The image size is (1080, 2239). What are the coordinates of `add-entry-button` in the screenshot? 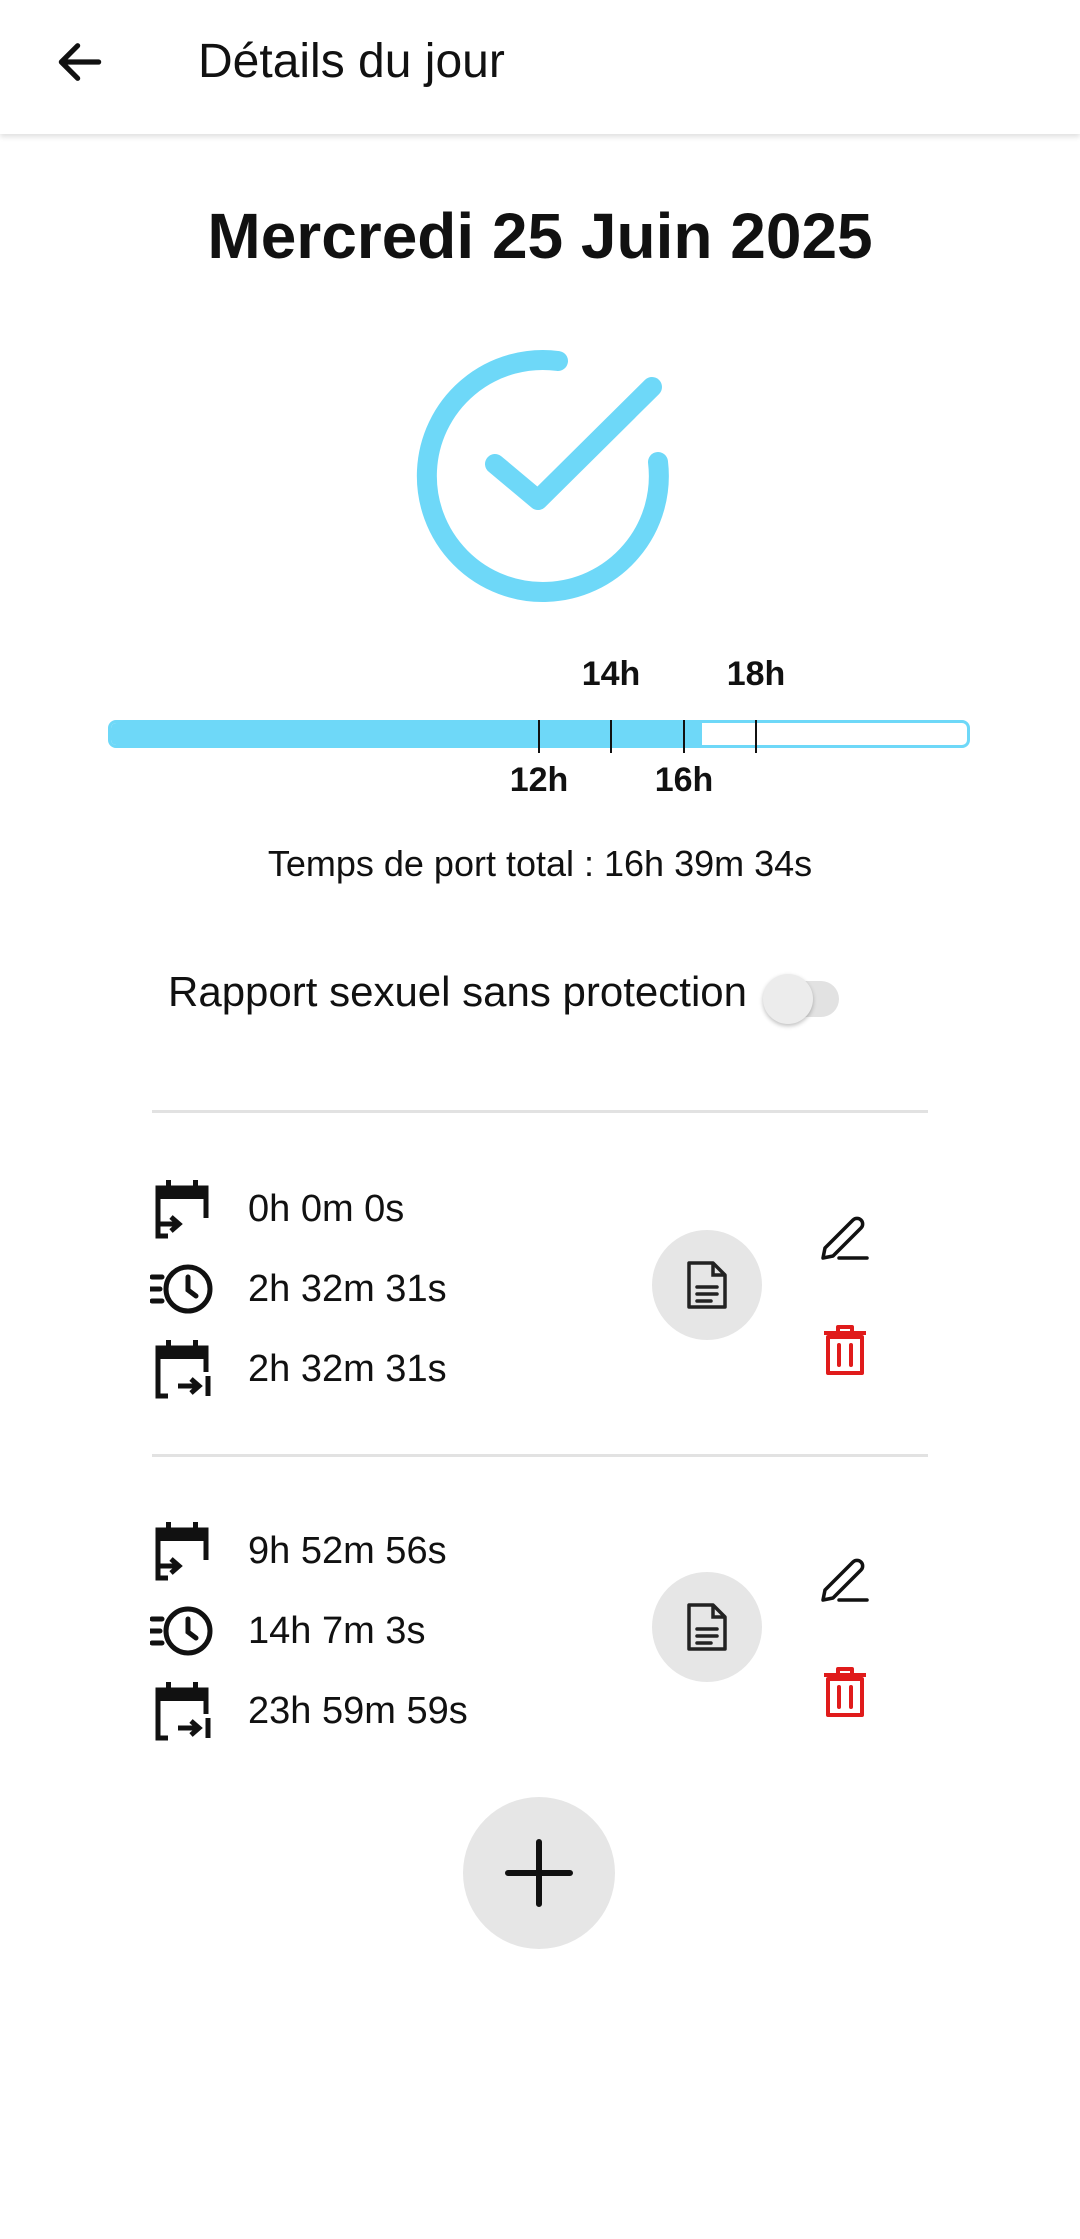 It's located at (539, 1873).